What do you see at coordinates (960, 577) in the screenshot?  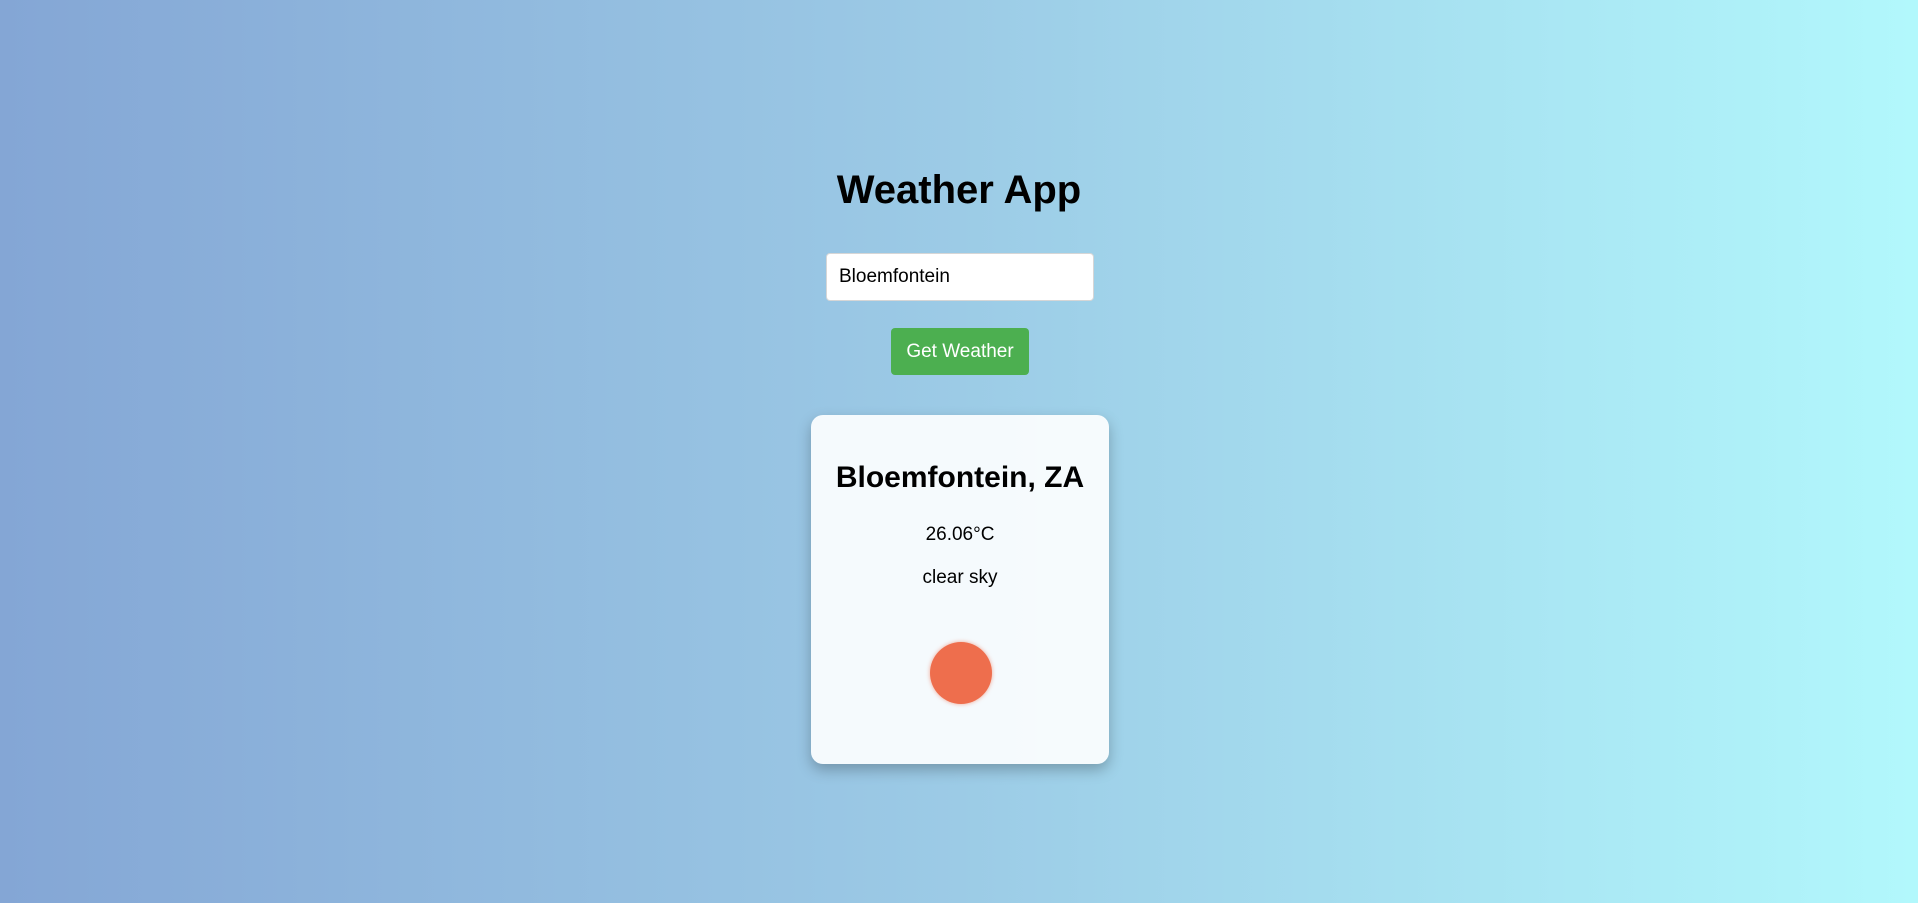 I see `weather-description: clear sky` at bounding box center [960, 577].